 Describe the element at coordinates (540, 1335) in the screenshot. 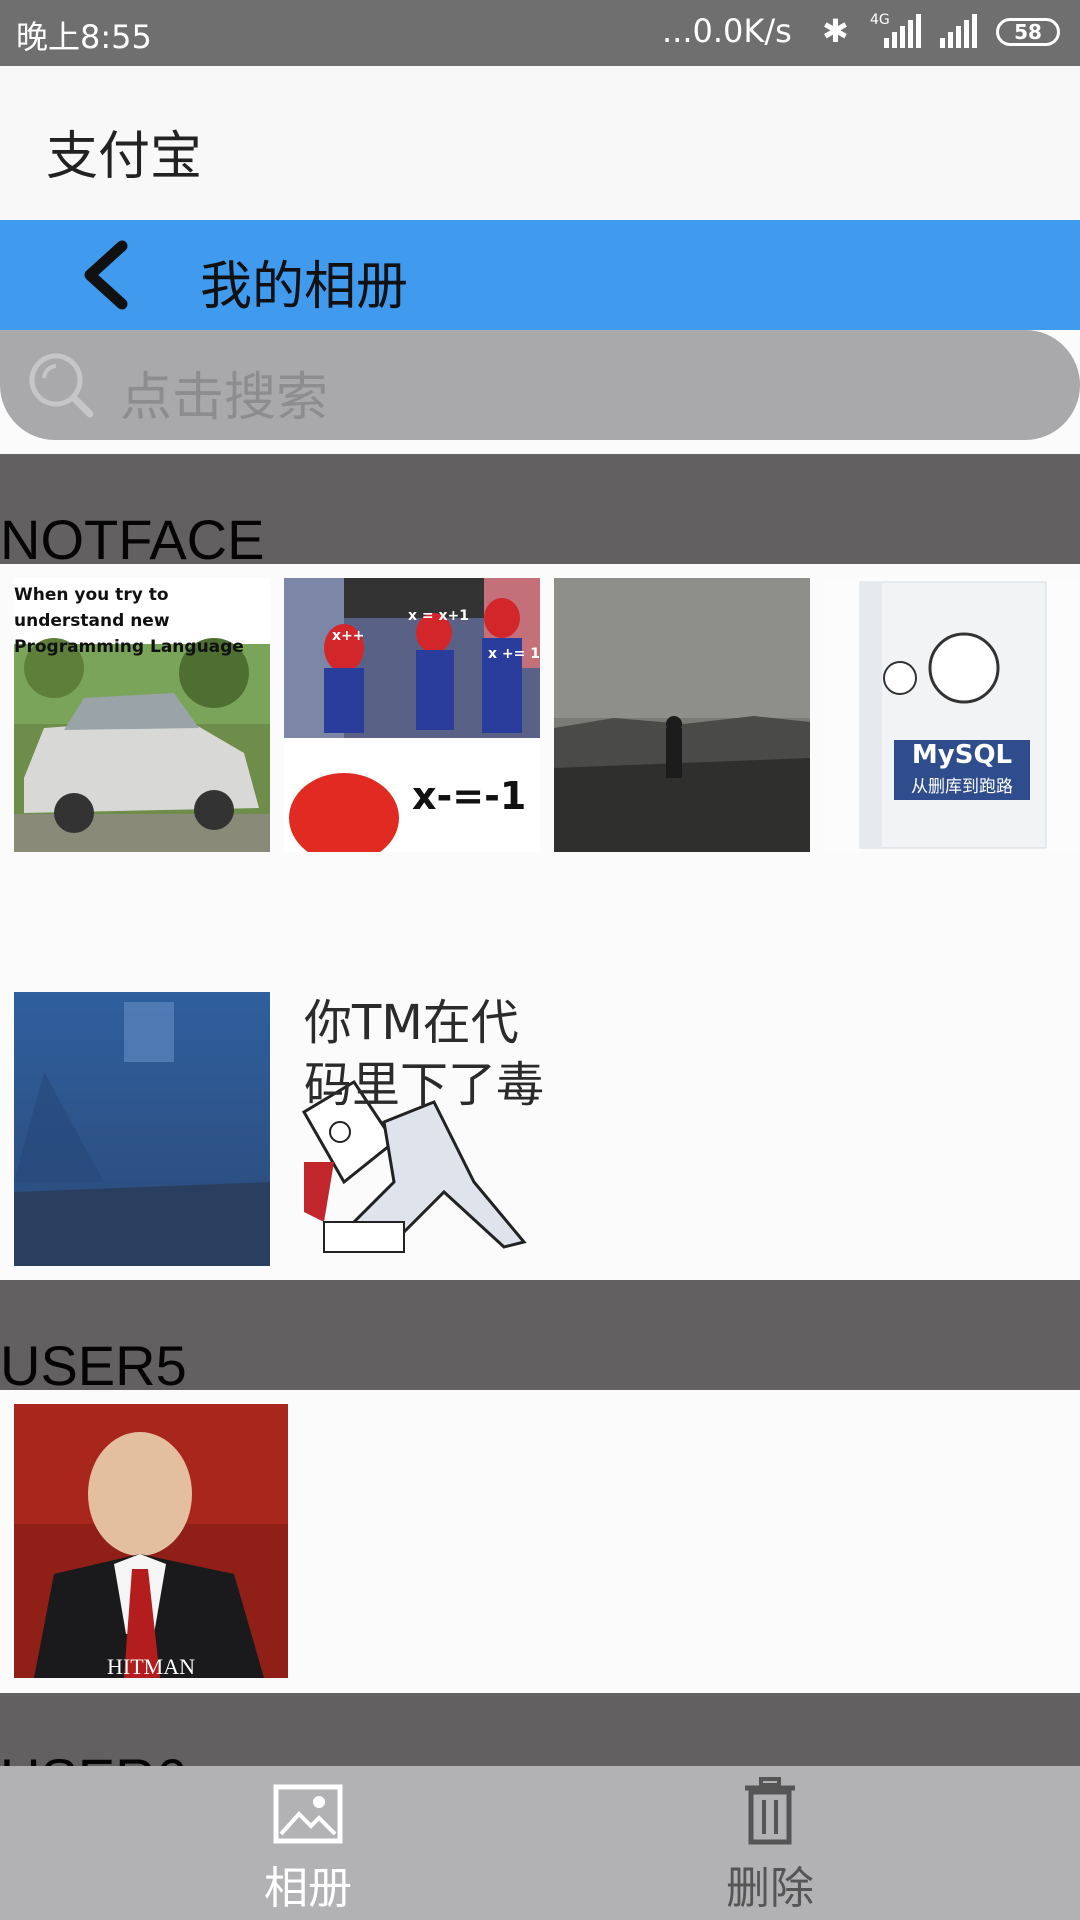

I see `section-header-user5: USER5` at that location.